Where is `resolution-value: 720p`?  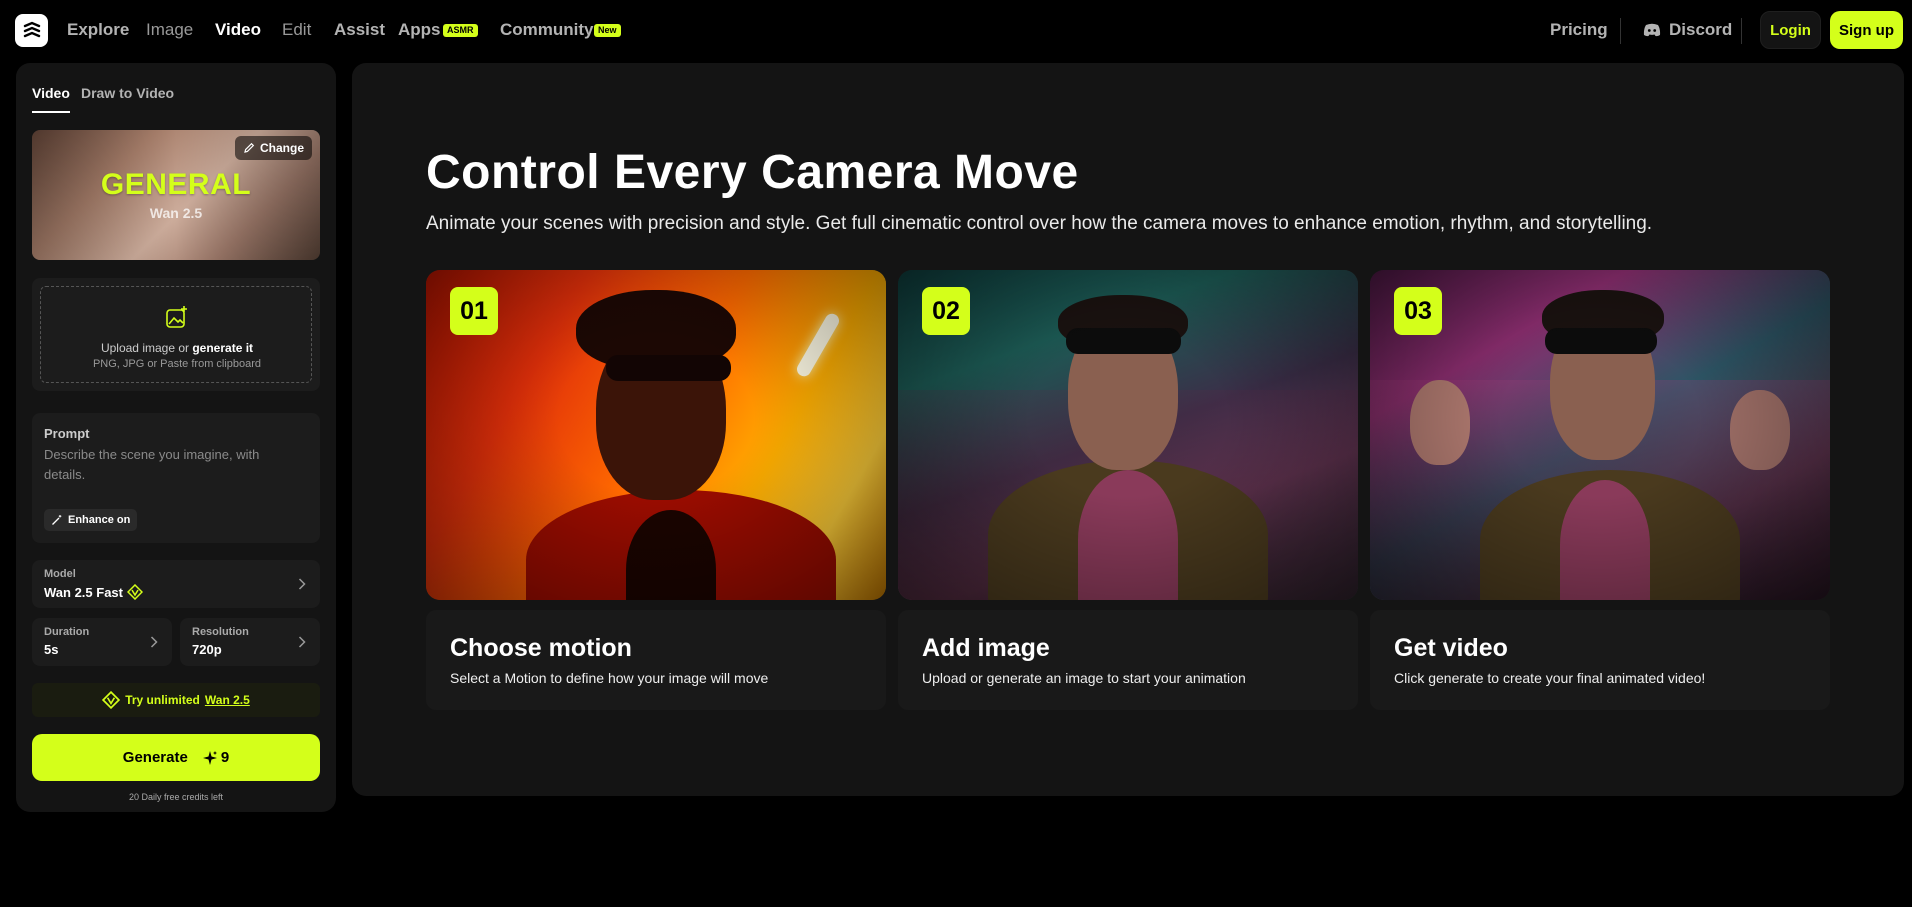 resolution-value: 720p is located at coordinates (207, 649).